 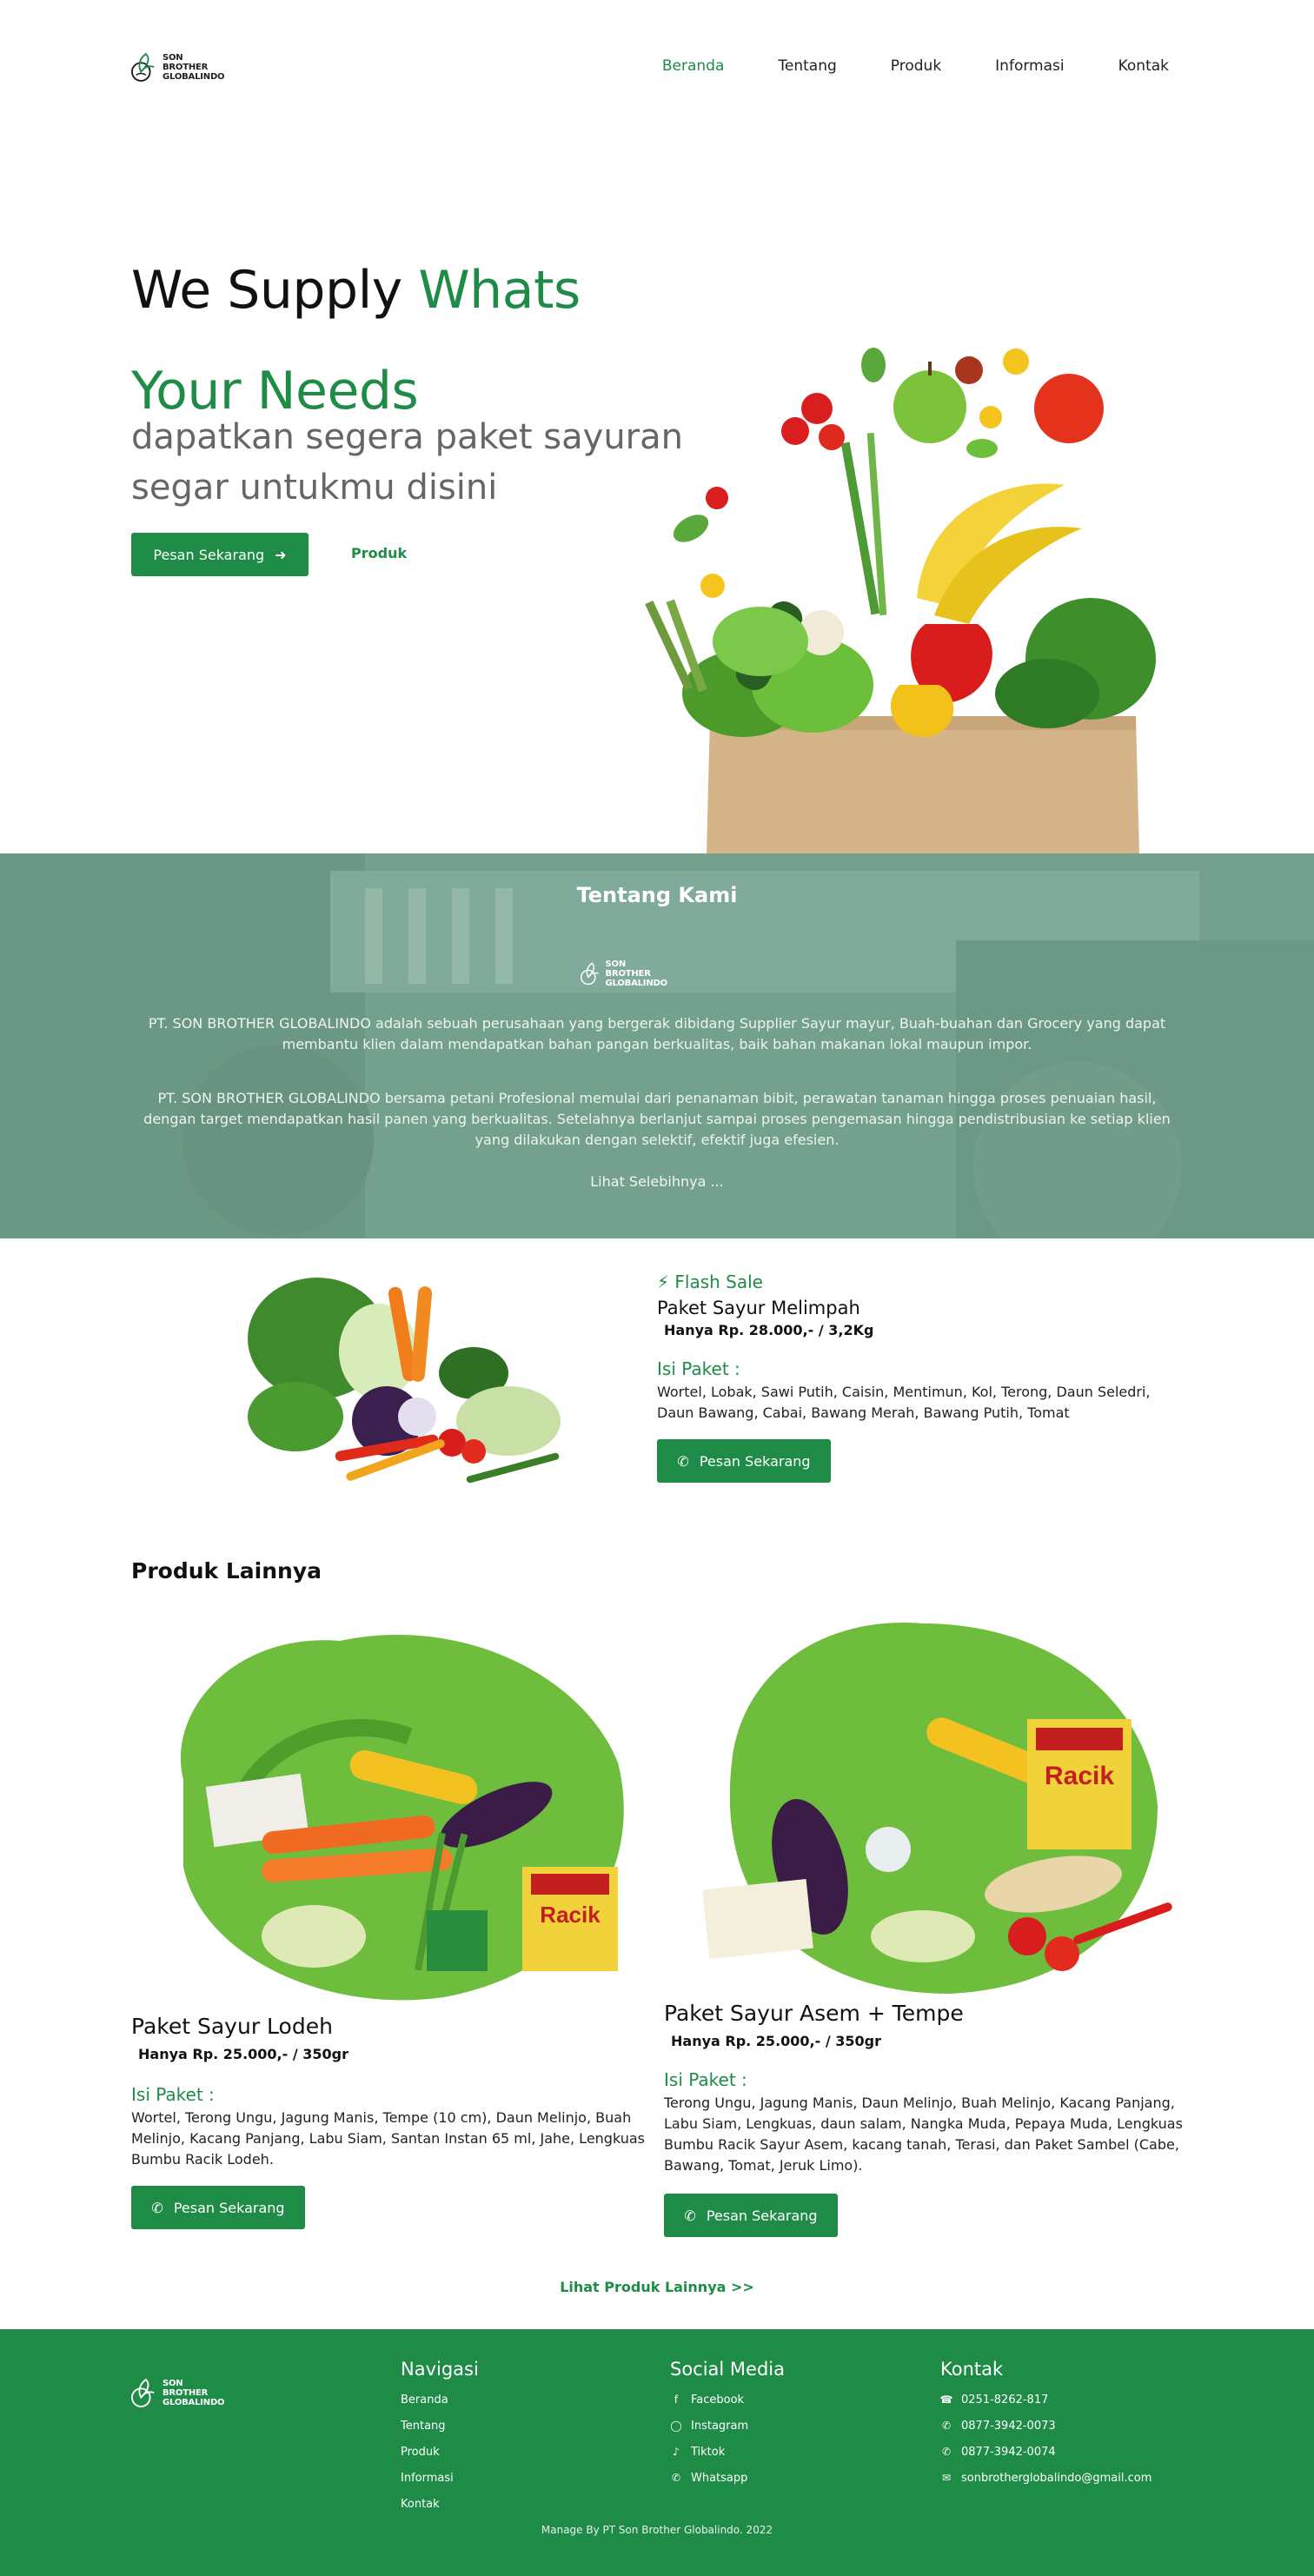 What do you see at coordinates (226, 1570) in the screenshot?
I see `other-products-title: Produk Lainnya` at bounding box center [226, 1570].